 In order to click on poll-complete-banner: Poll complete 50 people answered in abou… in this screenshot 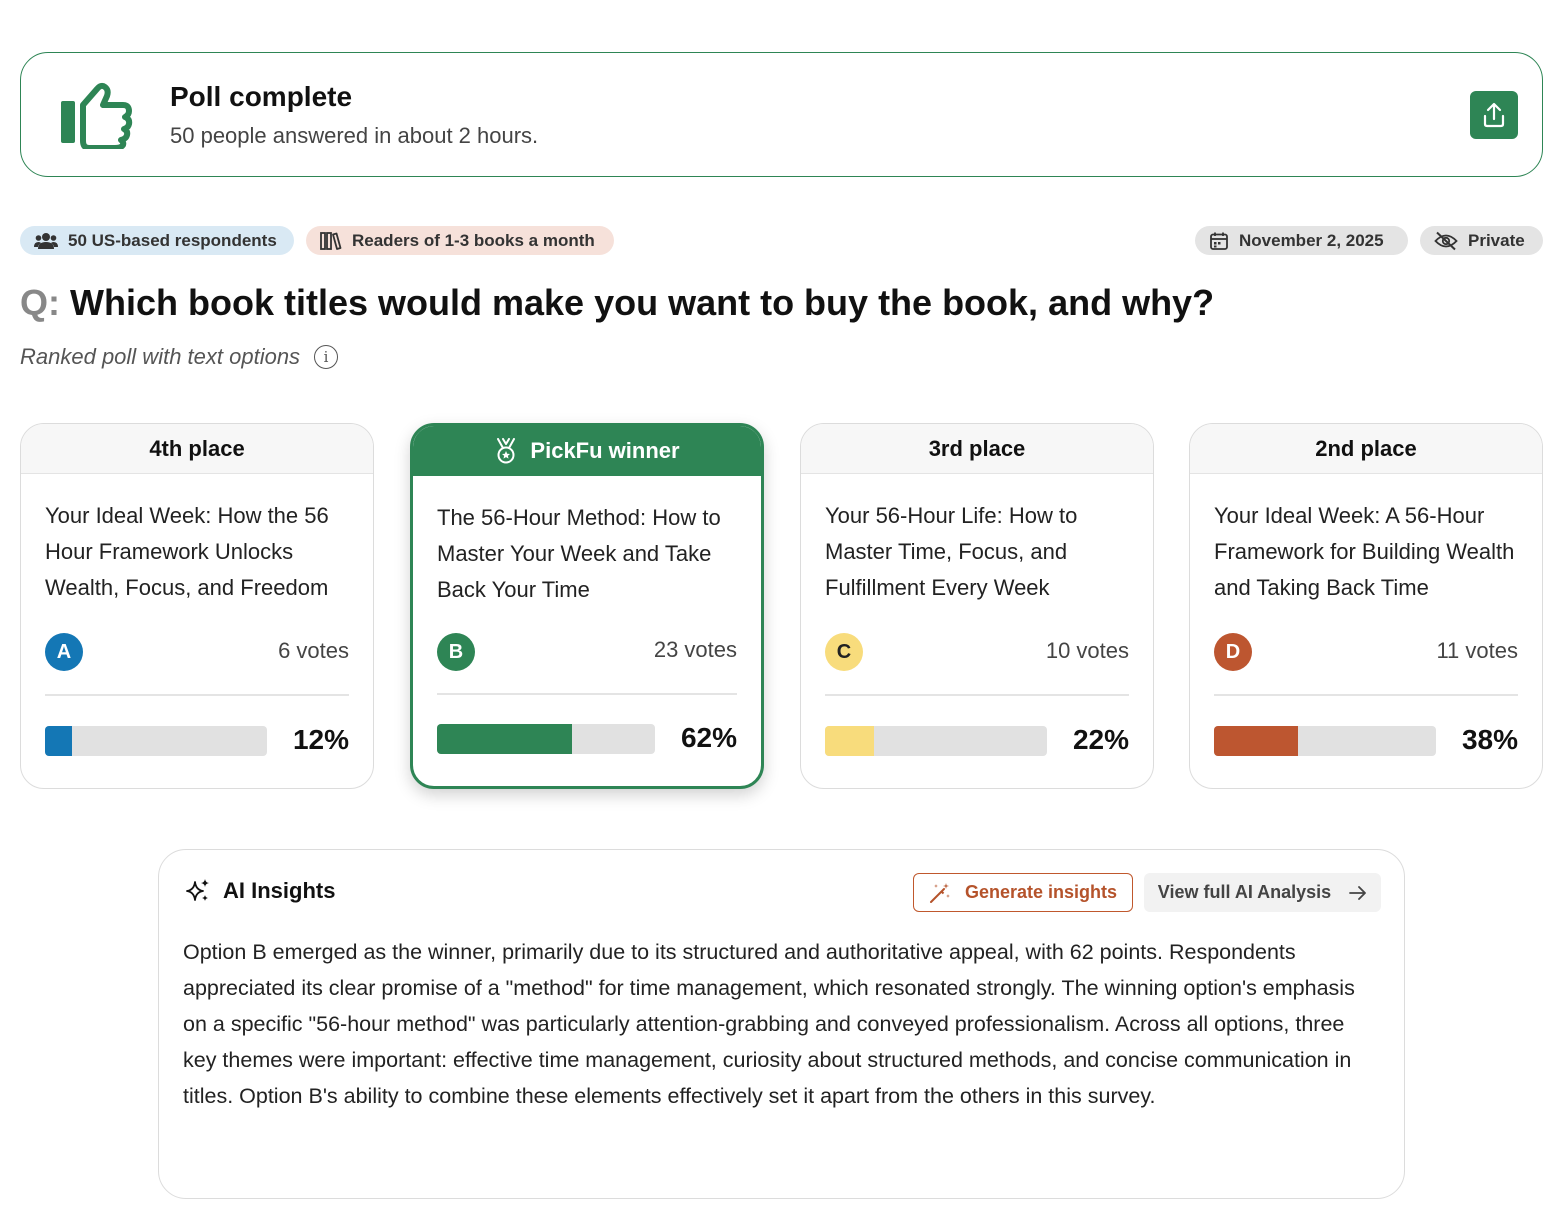, I will do `click(781, 114)`.